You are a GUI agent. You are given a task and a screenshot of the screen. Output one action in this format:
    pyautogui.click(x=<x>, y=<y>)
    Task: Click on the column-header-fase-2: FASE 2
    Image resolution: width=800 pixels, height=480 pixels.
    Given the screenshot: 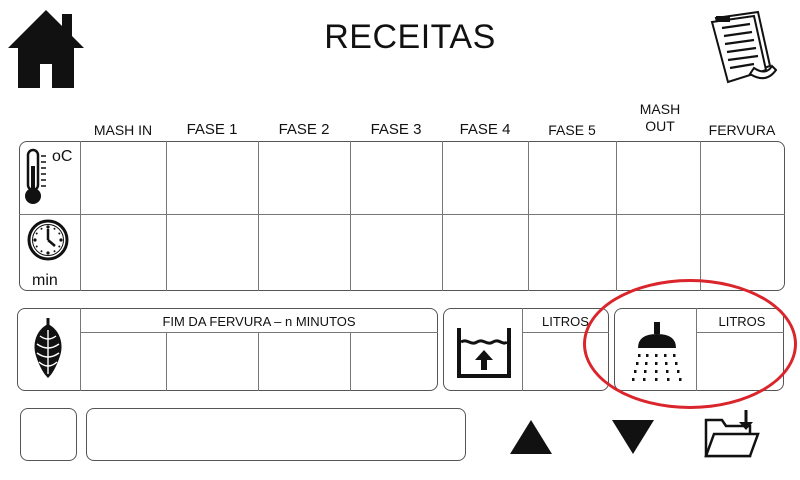 What is the action you would take?
    pyautogui.click(x=304, y=129)
    